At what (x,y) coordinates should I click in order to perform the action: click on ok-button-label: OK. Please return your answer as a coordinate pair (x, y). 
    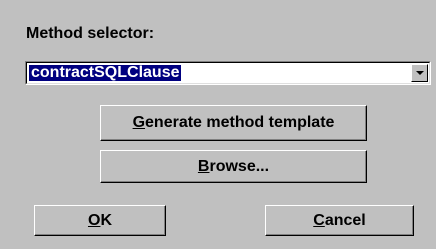
    Looking at the image, I should click on (100, 220).